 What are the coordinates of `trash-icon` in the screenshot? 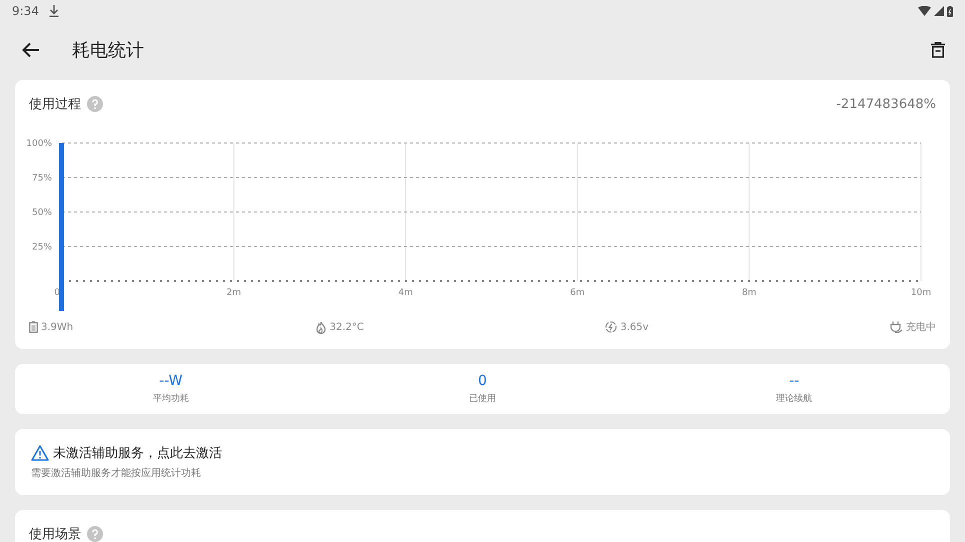 It's located at (938, 50).